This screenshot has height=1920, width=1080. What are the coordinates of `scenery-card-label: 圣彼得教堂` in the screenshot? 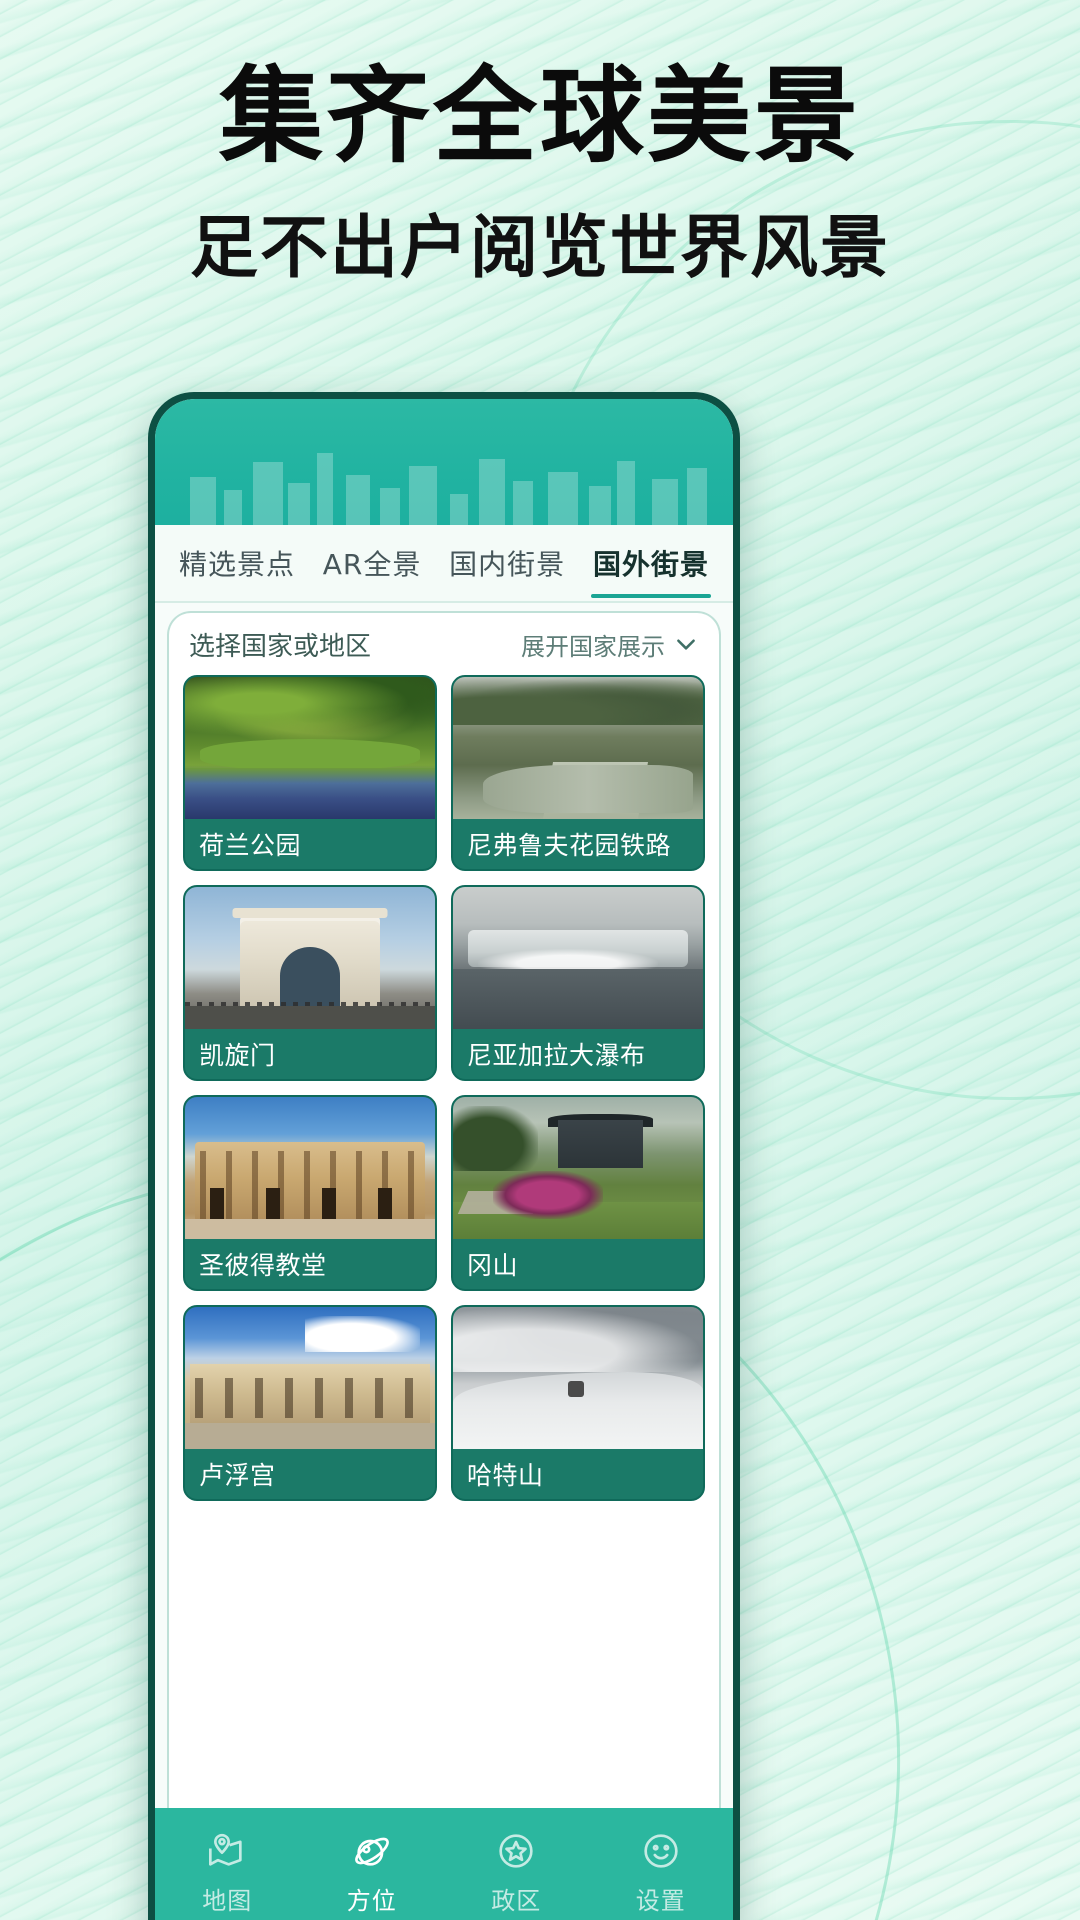 It's located at (263, 1265).